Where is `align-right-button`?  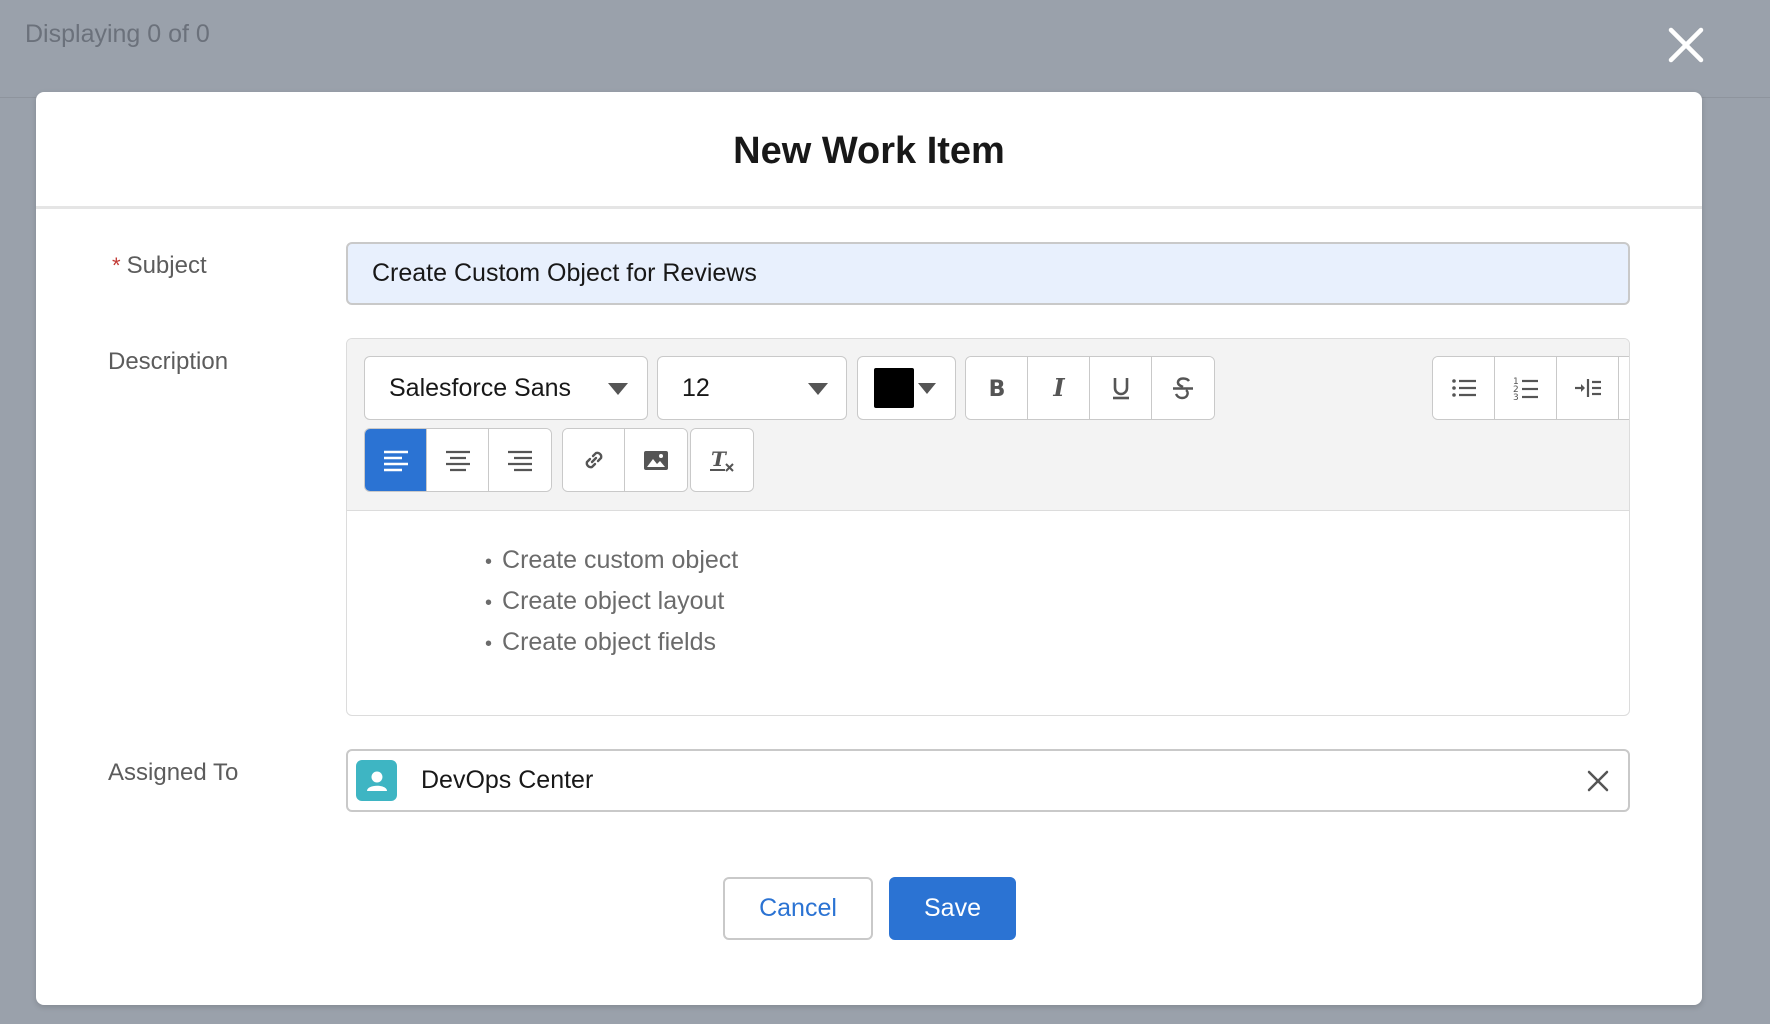
align-right-button is located at coordinates (520, 460).